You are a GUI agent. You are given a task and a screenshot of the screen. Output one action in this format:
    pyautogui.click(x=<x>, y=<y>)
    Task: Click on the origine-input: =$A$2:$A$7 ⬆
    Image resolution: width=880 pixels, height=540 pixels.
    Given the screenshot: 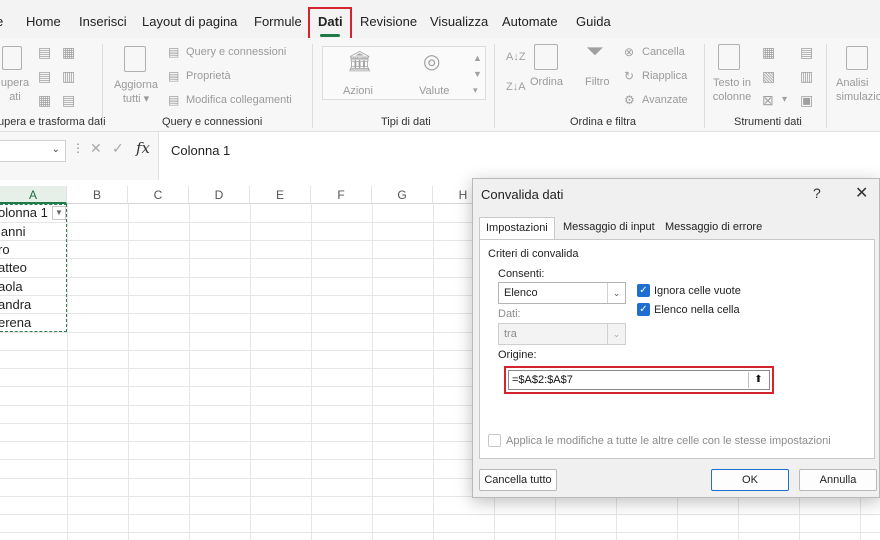 What is the action you would take?
    pyautogui.click(x=639, y=380)
    